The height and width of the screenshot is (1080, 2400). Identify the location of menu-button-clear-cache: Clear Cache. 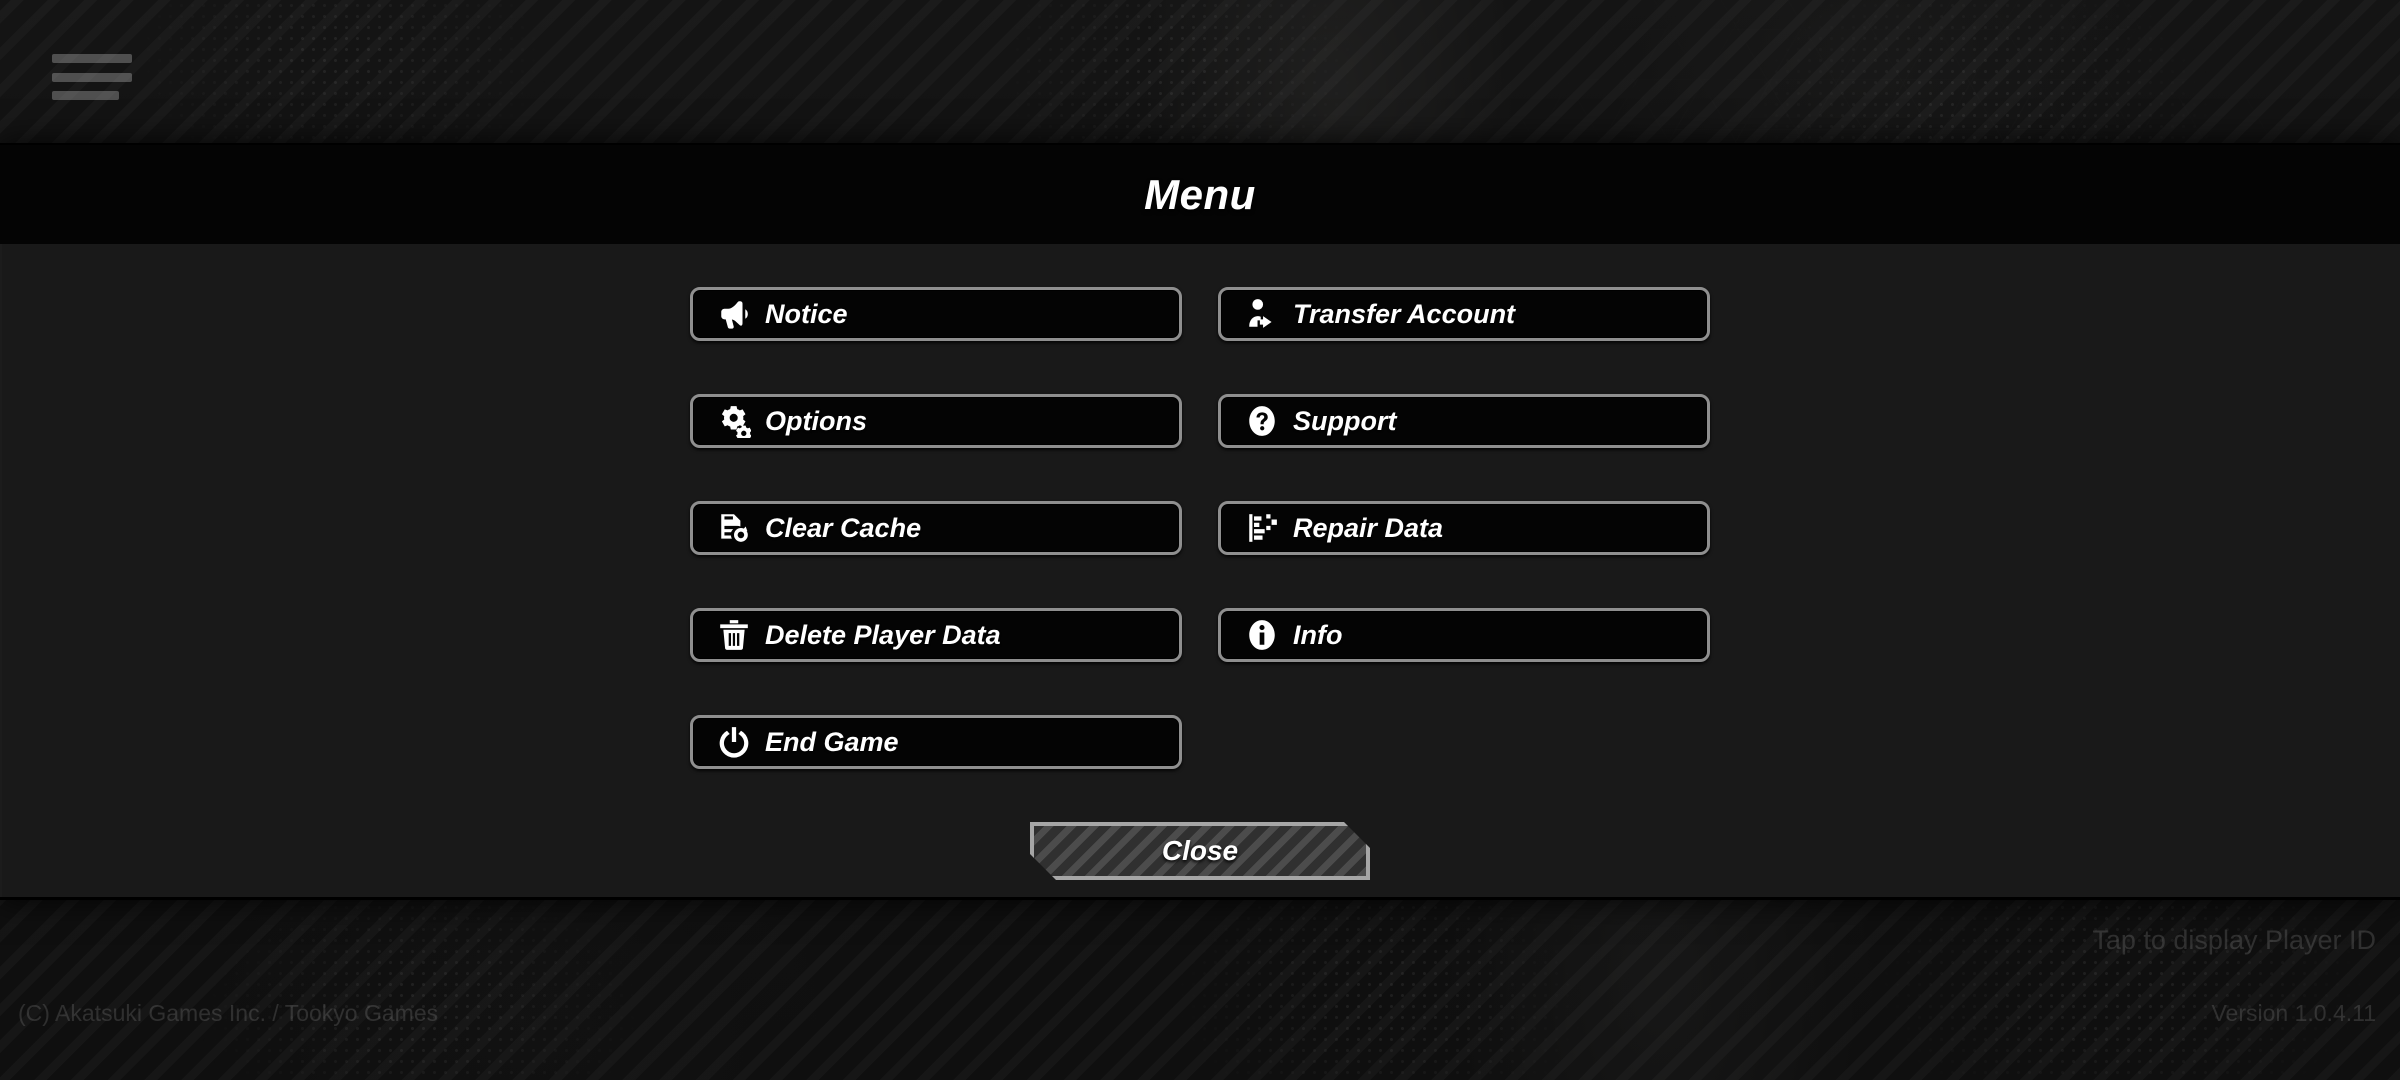
(936, 528).